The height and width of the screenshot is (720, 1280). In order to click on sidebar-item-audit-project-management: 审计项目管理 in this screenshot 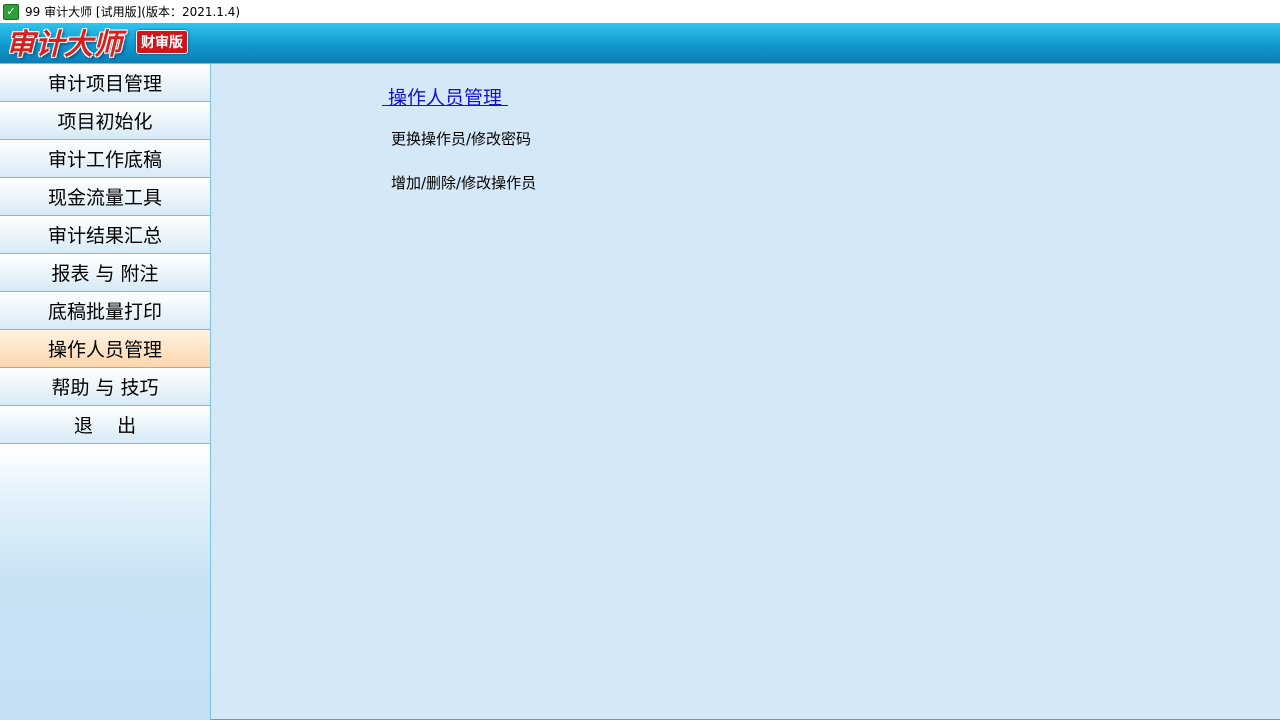, I will do `click(105, 83)`.